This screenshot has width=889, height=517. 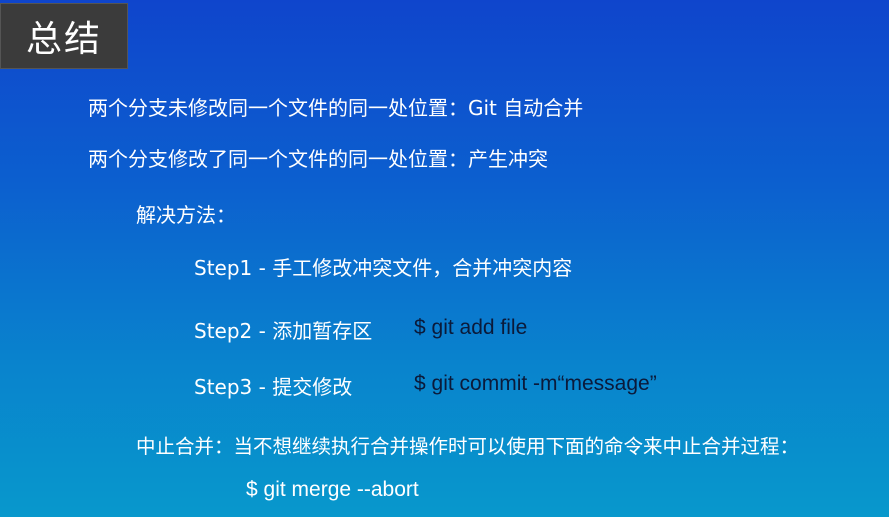 I want to click on solution-heading: 解决方法：, so click(x=186, y=215).